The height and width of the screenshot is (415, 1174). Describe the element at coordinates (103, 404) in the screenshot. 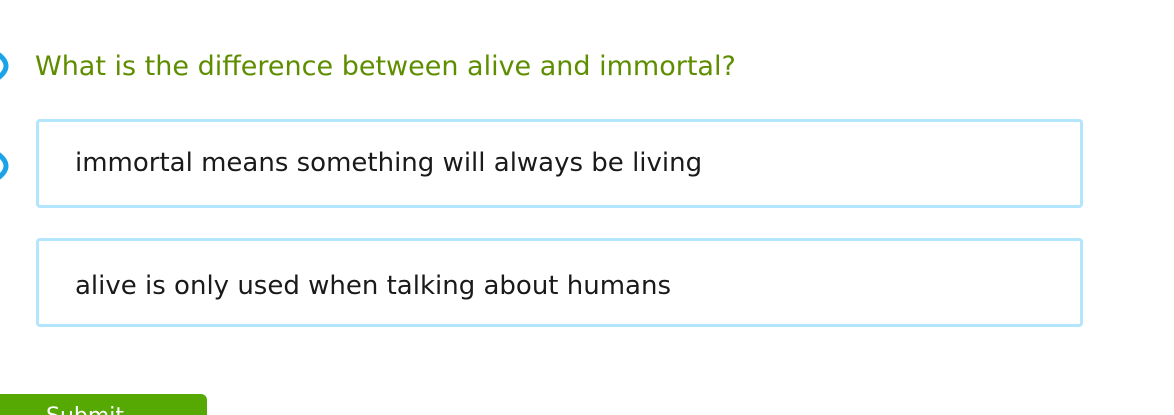

I see `submit-button: Submit` at that location.